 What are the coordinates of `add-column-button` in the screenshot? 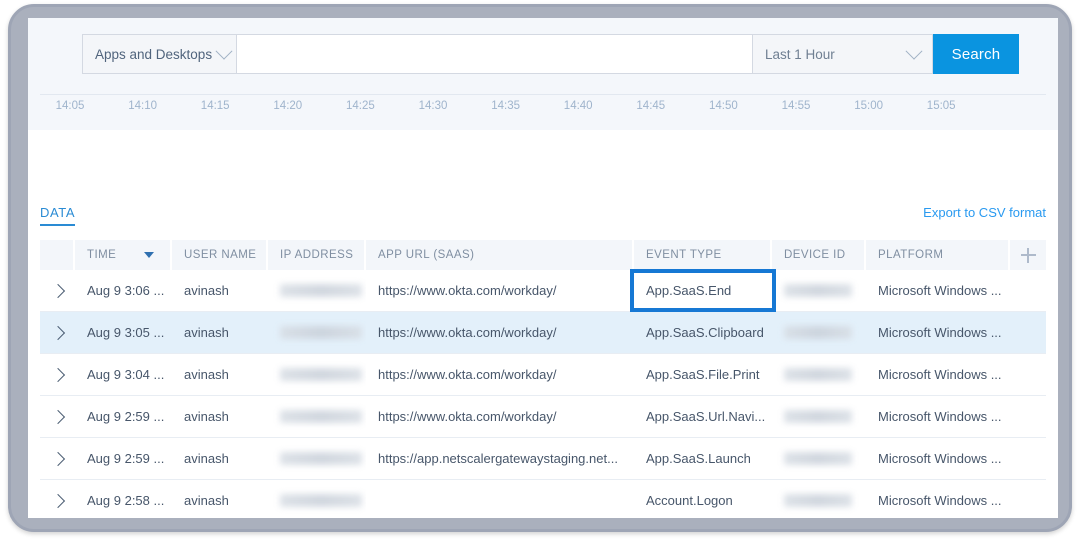 It's located at (1028, 255).